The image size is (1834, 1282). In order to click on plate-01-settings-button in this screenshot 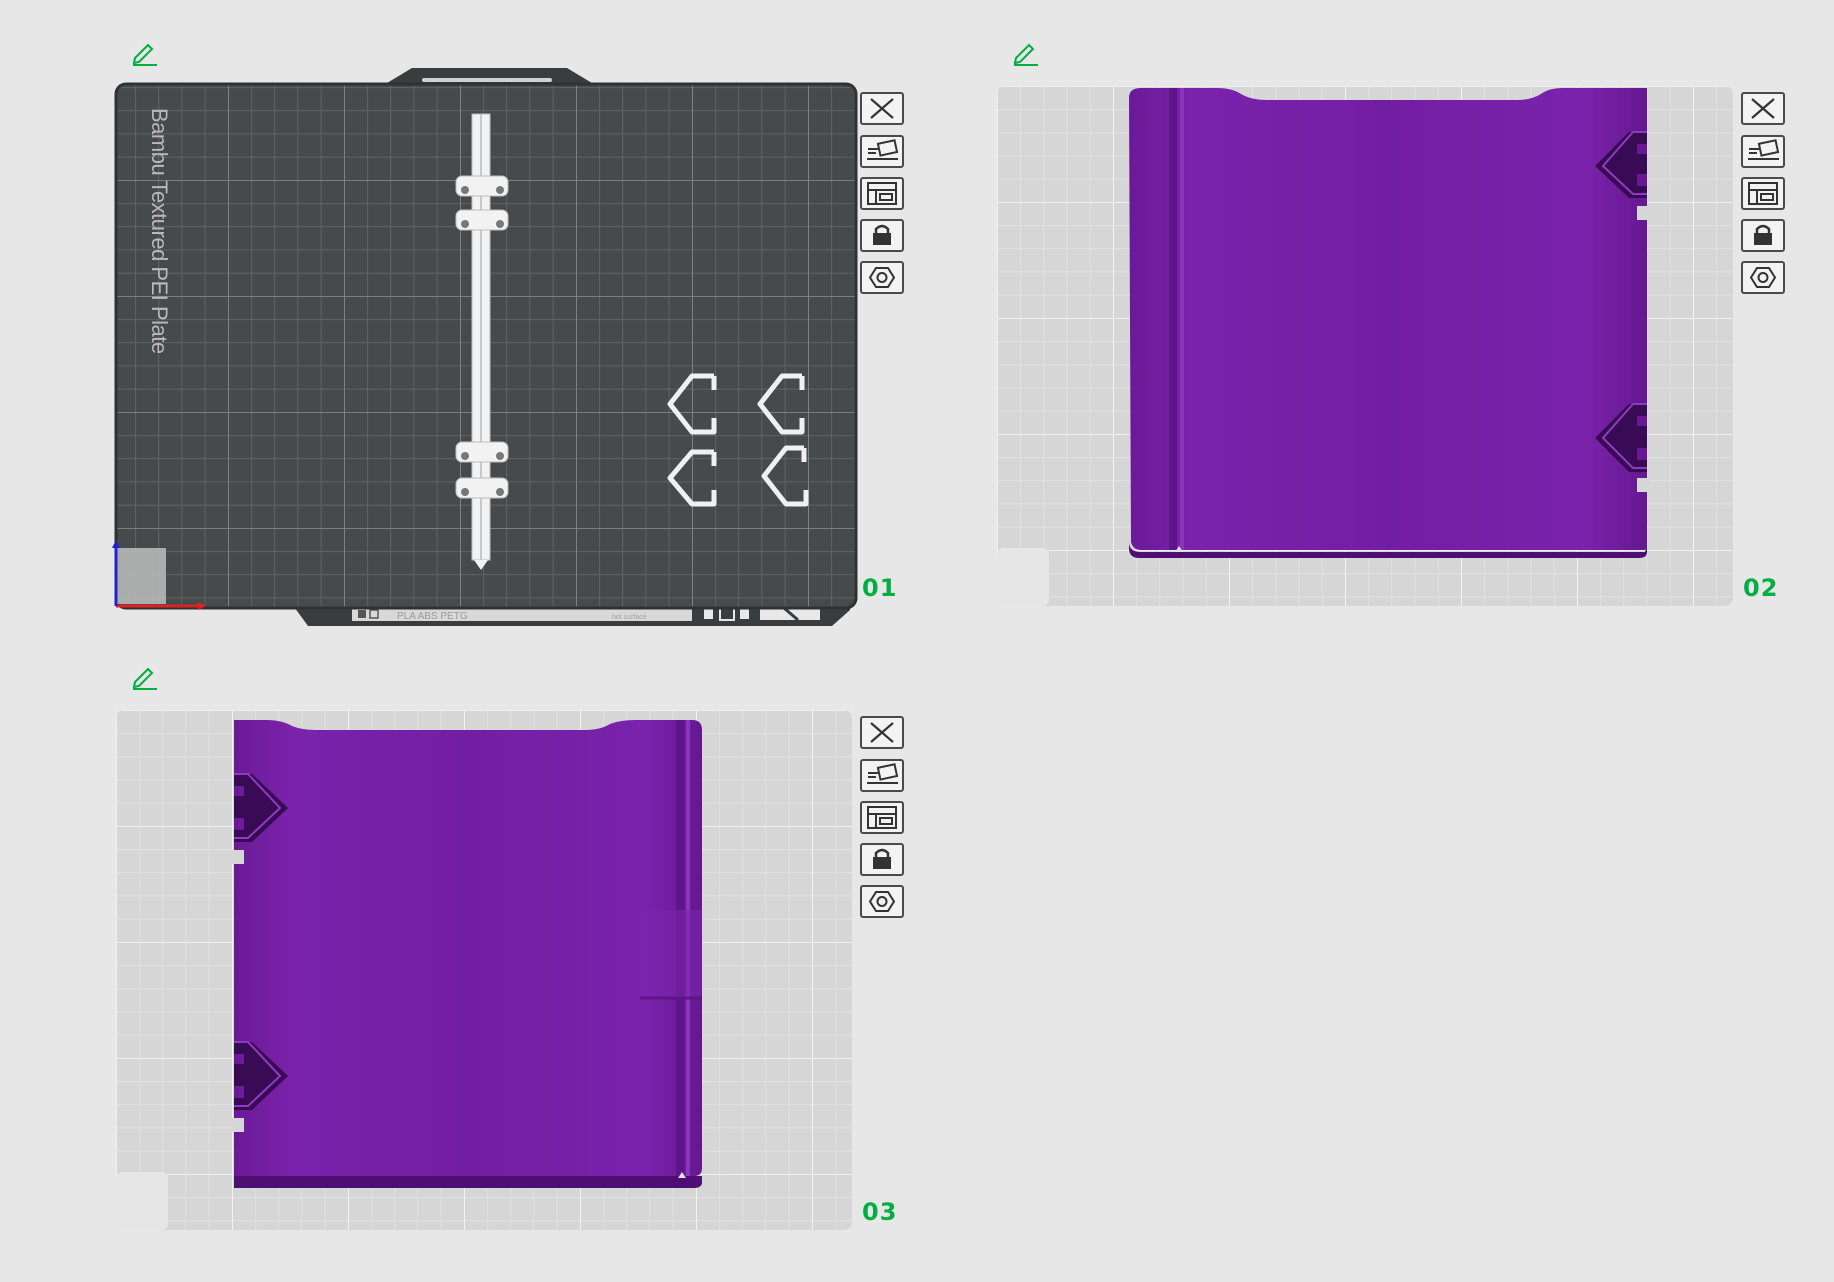, I will do `click(882, 277)`.